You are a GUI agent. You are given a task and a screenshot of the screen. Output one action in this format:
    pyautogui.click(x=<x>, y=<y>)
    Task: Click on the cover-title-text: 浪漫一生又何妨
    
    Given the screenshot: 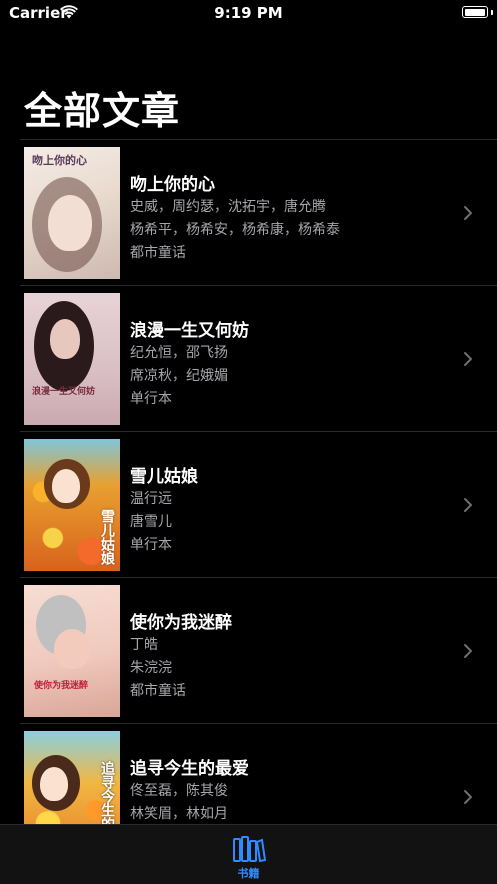 What is the action you would take?
    pyautogui.click(x=64, y=392)
    